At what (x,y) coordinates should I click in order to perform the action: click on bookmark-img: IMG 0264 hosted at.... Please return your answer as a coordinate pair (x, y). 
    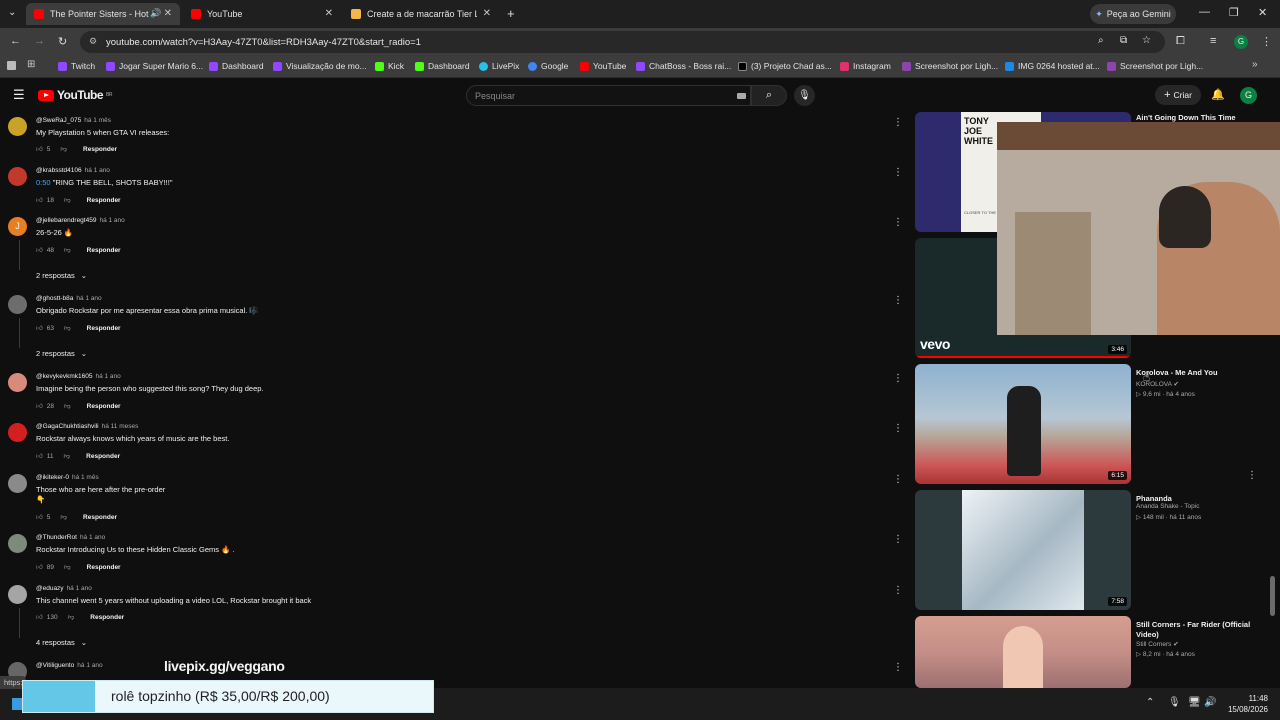
    Looking at the image, I should click on (1052, 66).